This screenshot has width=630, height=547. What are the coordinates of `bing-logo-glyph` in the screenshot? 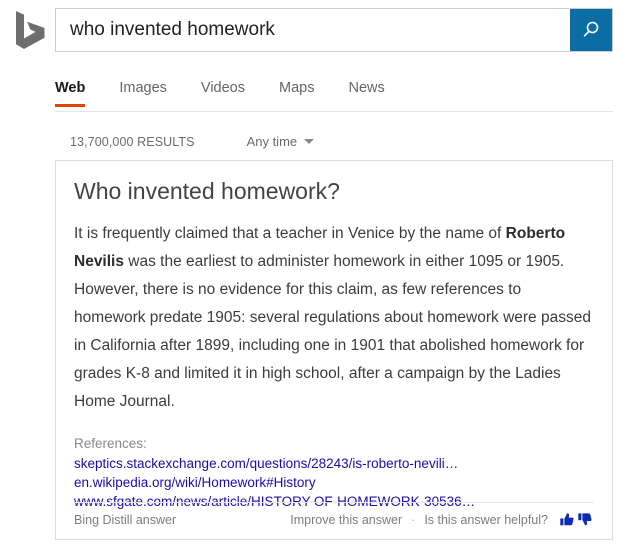 It's located at (30, 30).